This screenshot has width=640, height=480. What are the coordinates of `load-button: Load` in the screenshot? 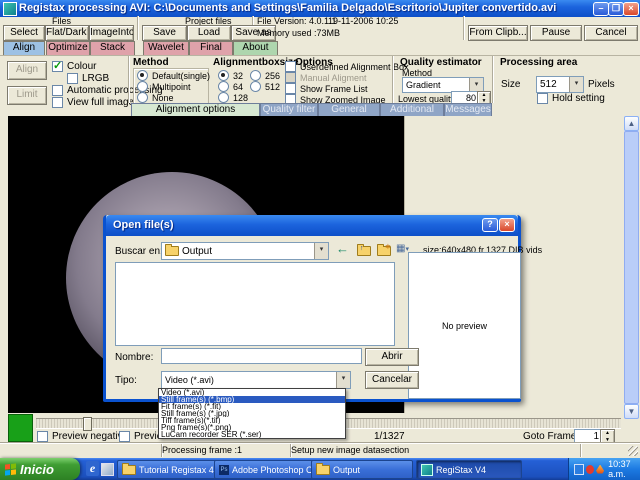 It's located at (209, 33).